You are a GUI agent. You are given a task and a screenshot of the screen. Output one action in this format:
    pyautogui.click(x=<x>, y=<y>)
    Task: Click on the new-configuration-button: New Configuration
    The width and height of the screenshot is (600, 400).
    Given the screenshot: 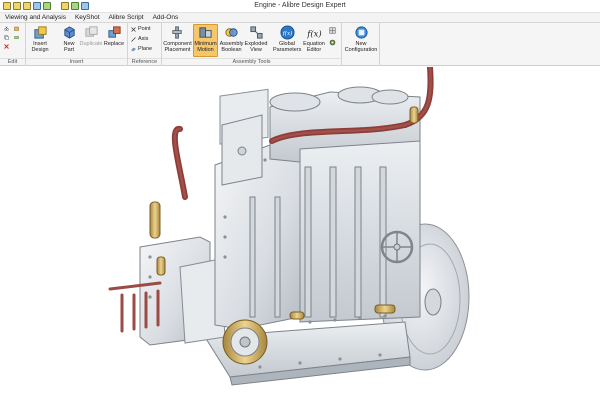 What is the action you would take?
    pyautogui.click(x=361, y=39)
    